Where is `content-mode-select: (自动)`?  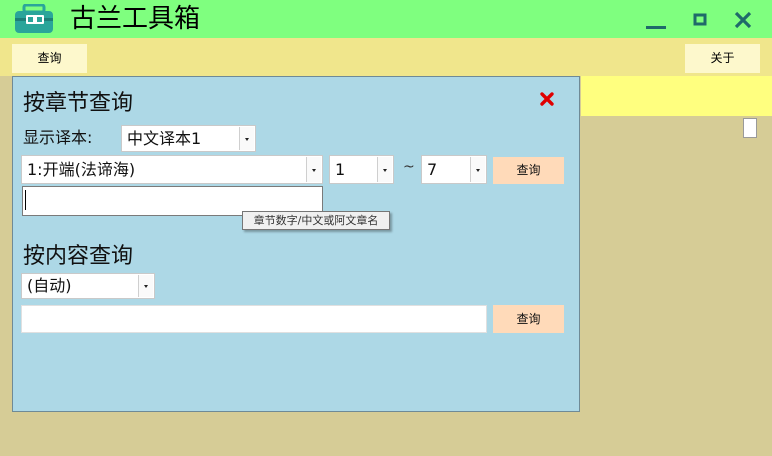
content-mode-select: (自动) is located at coordinates (88, 286).